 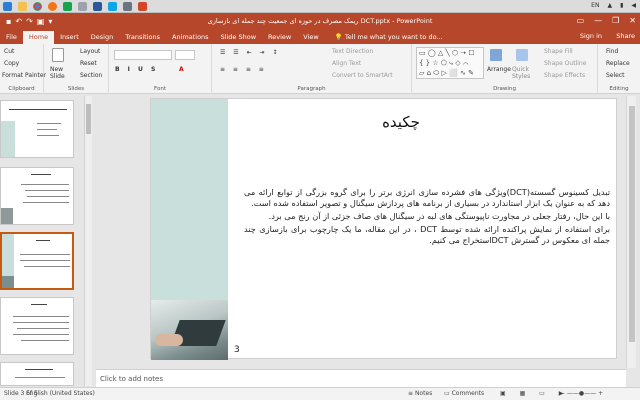 What do you see at coordinates (90, 51) in the screenshot?
I see `layout-button: Layout` at bounding box center [90, 51].